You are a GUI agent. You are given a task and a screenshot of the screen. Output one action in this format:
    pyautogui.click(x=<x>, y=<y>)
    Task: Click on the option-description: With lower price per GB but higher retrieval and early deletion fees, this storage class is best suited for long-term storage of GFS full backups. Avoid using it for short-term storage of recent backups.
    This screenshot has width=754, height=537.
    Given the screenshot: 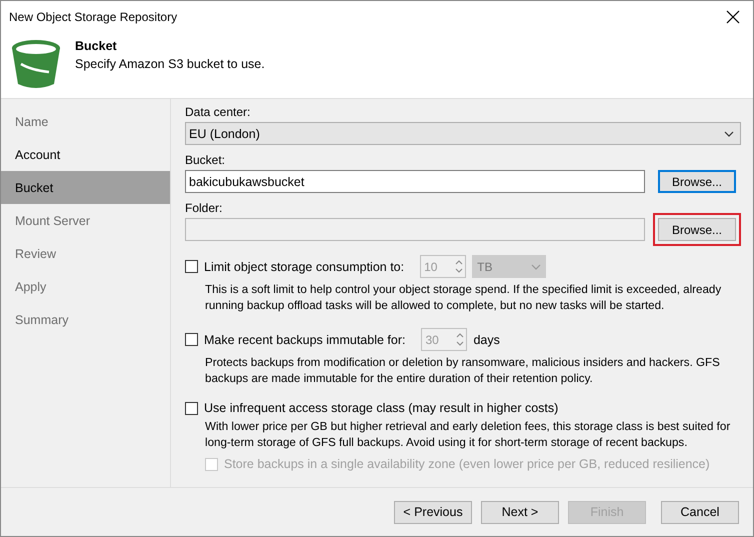 What is the action you would take?
    pyautogui.click(x=468, y=435)
    